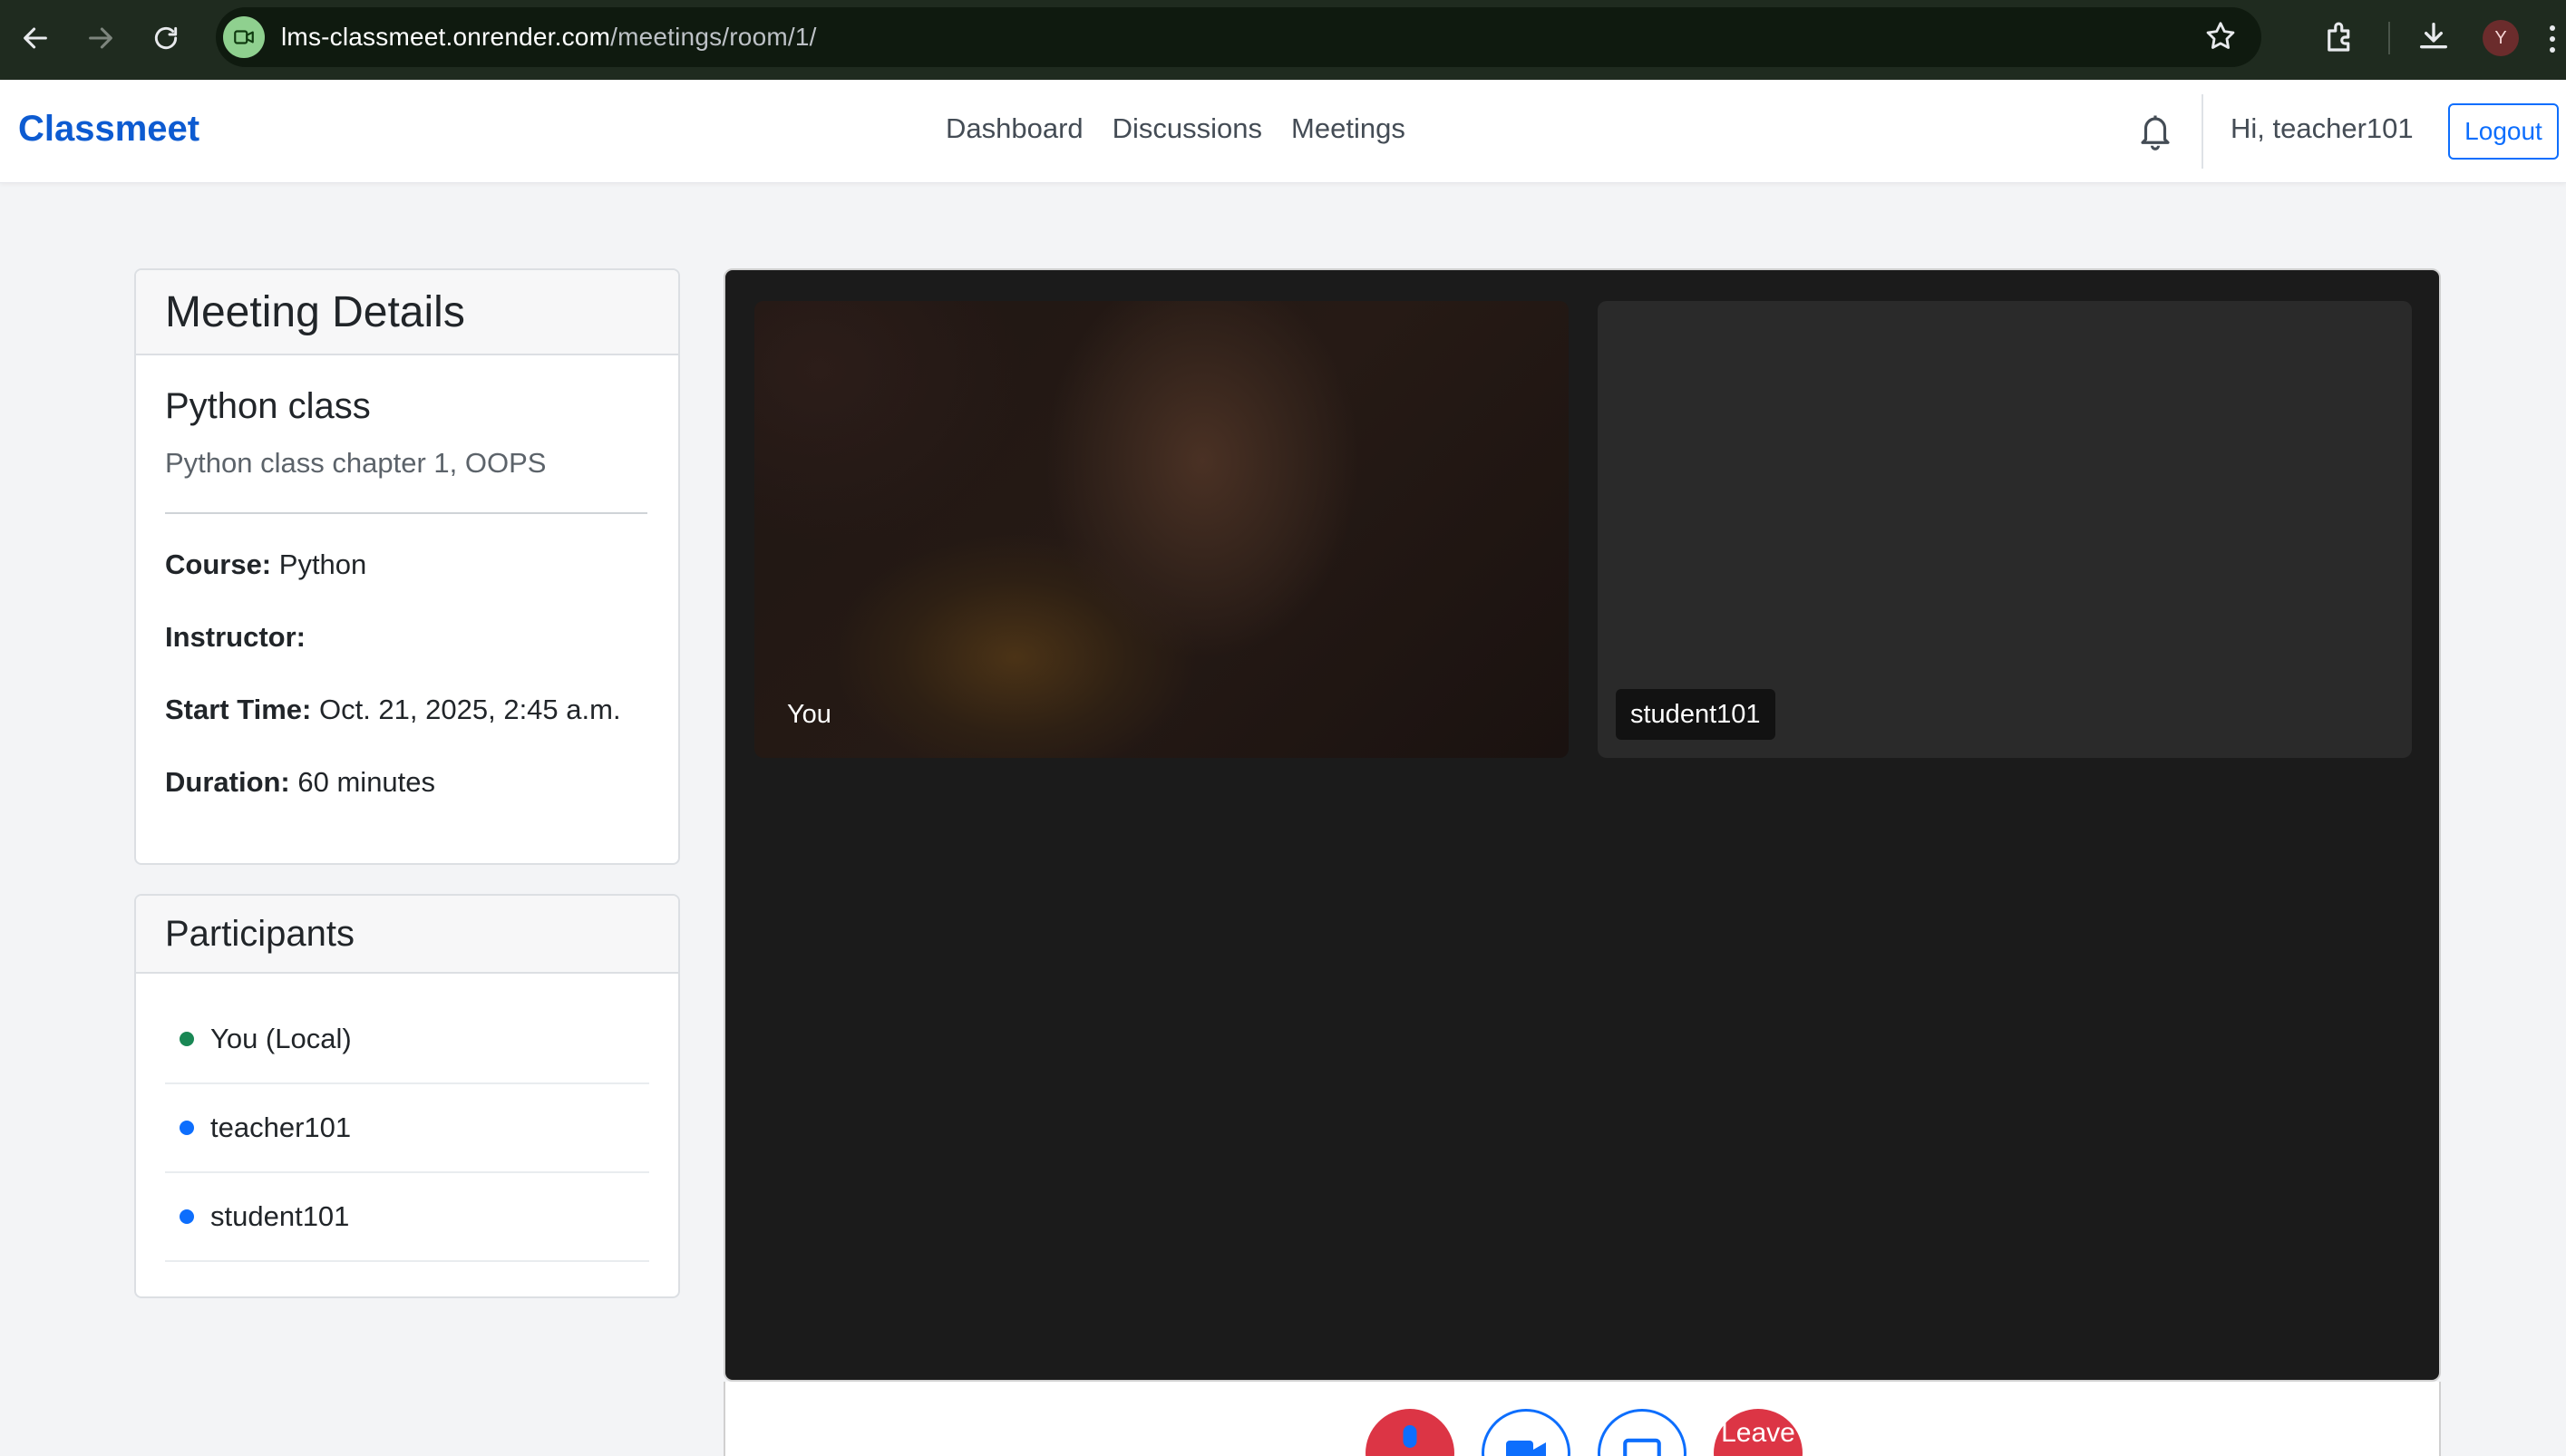  I want to click on bookmark-star-icon, so click(2221, 39).